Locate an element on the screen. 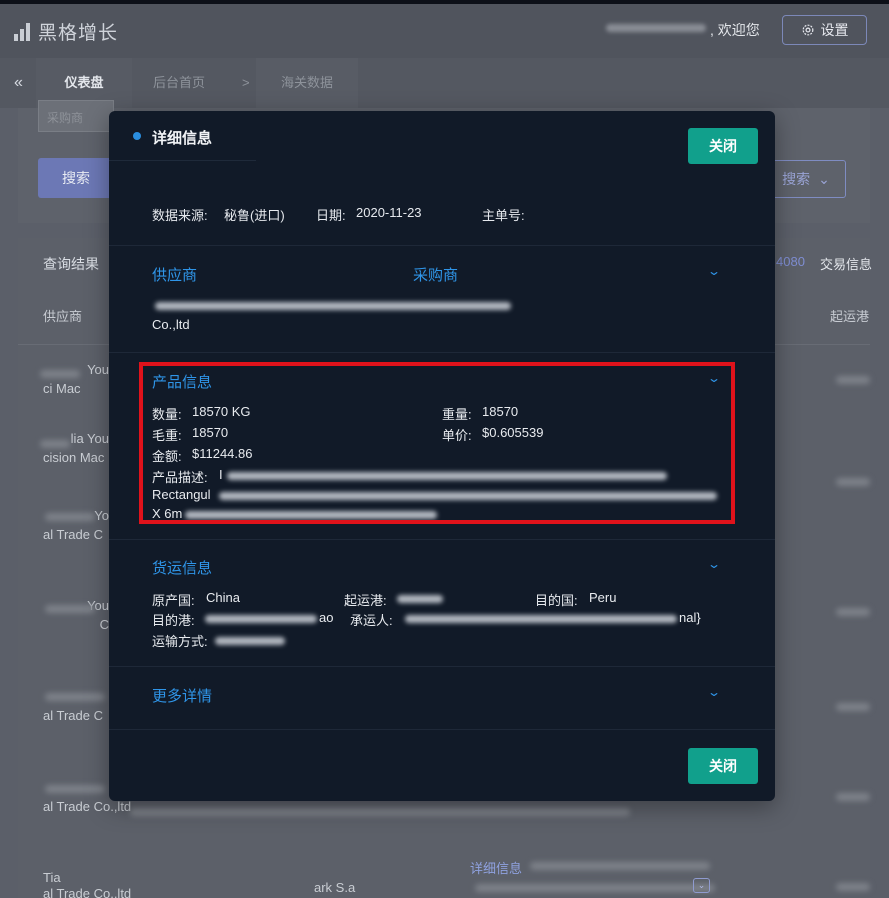 This screenshot has width=889, height=898. carrier-redacted is located at coordinates (541, 619).